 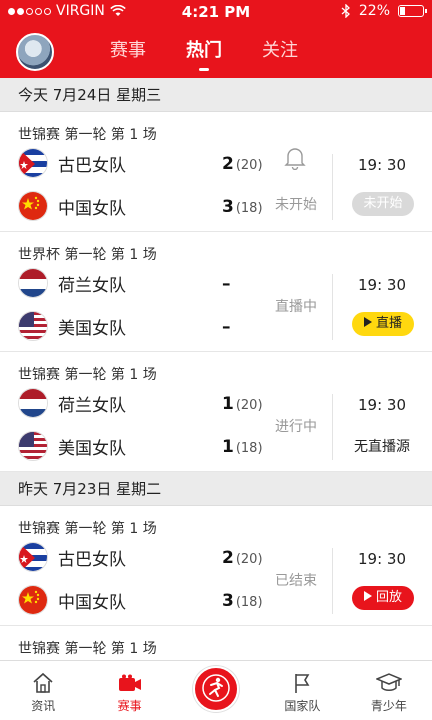 I want to click on nav-item-national-team: 国家队, so click(x=302, y=690).